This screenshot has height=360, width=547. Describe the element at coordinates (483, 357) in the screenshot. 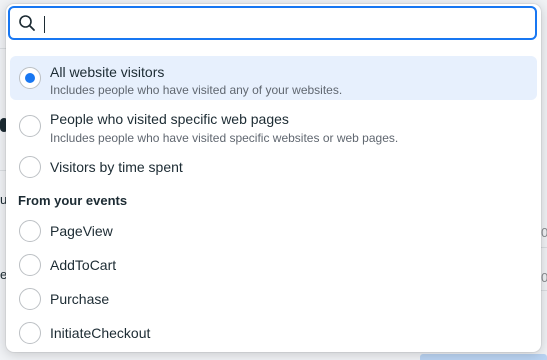

I see `background-button-edge` at that location.